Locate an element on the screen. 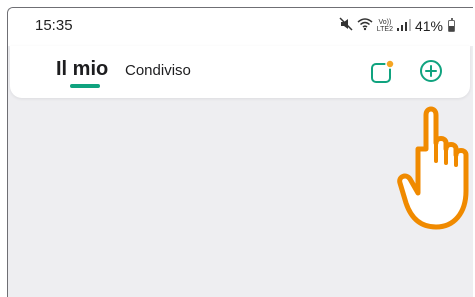 The width and height of the screenshot is (475, 297). add-button is located at coordinates (431, 71).